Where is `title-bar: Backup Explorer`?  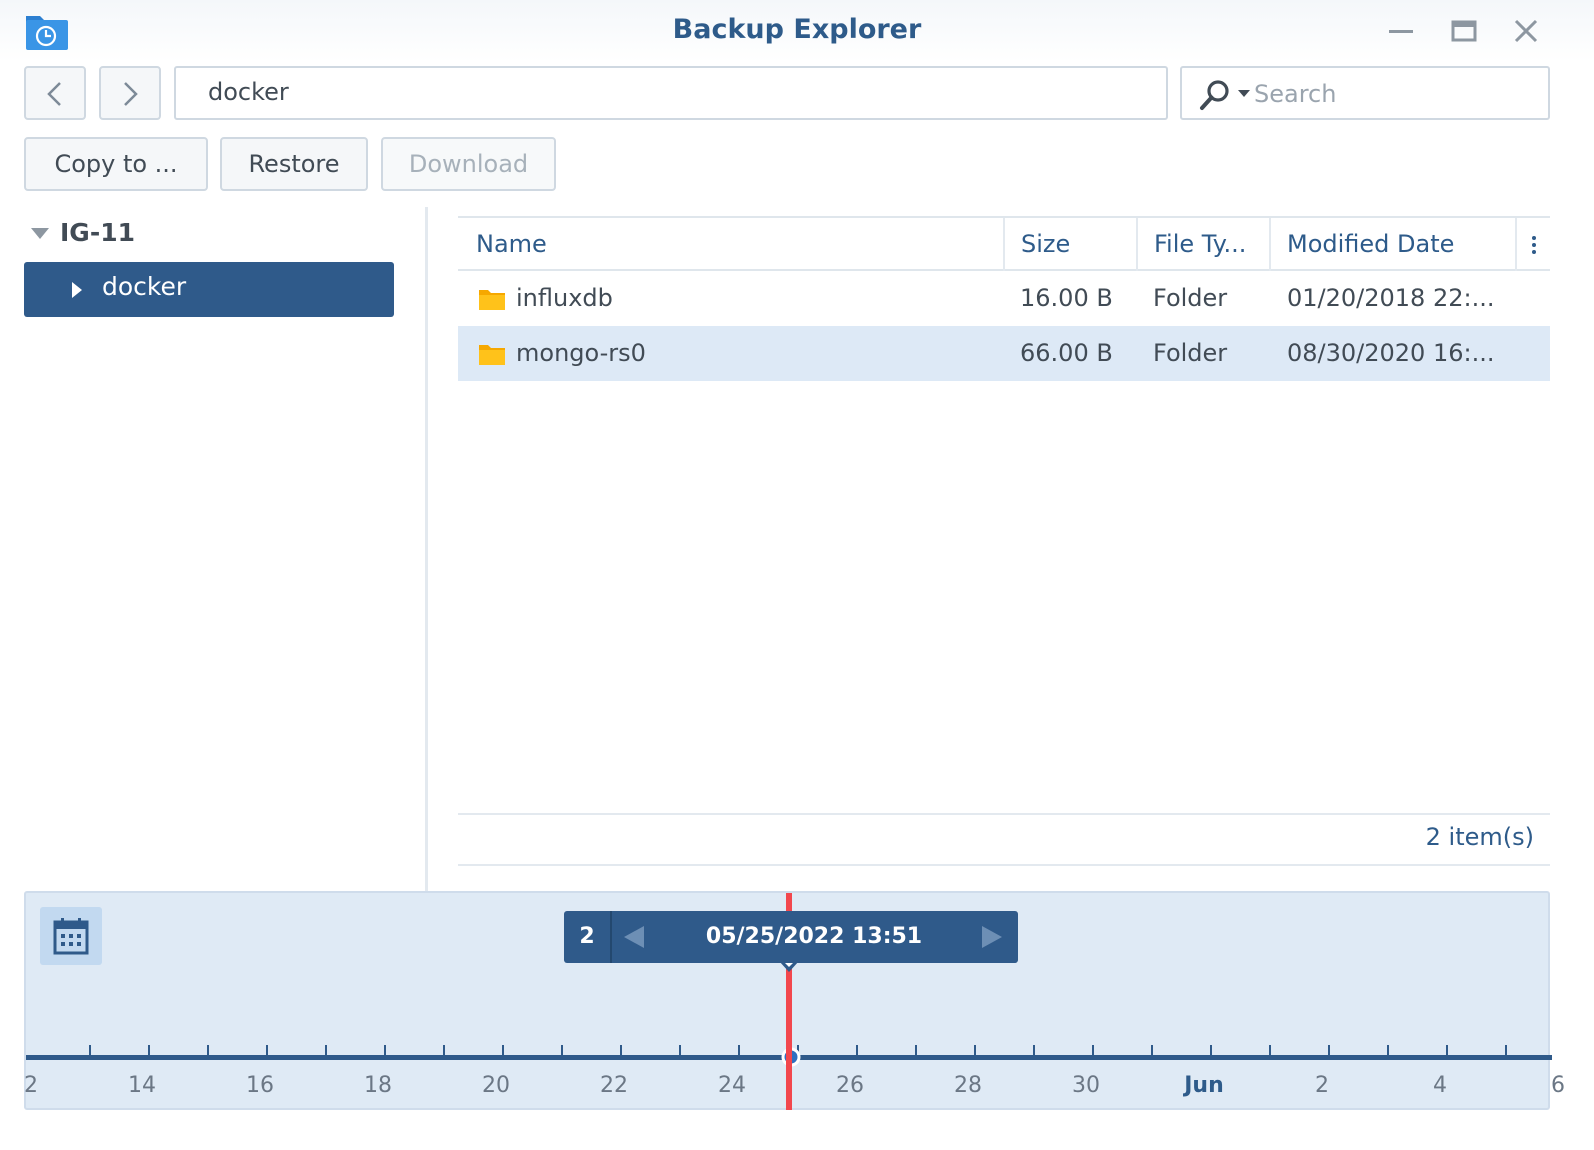
title-bar: Backup Explorer is located at coordinates (797, 31).